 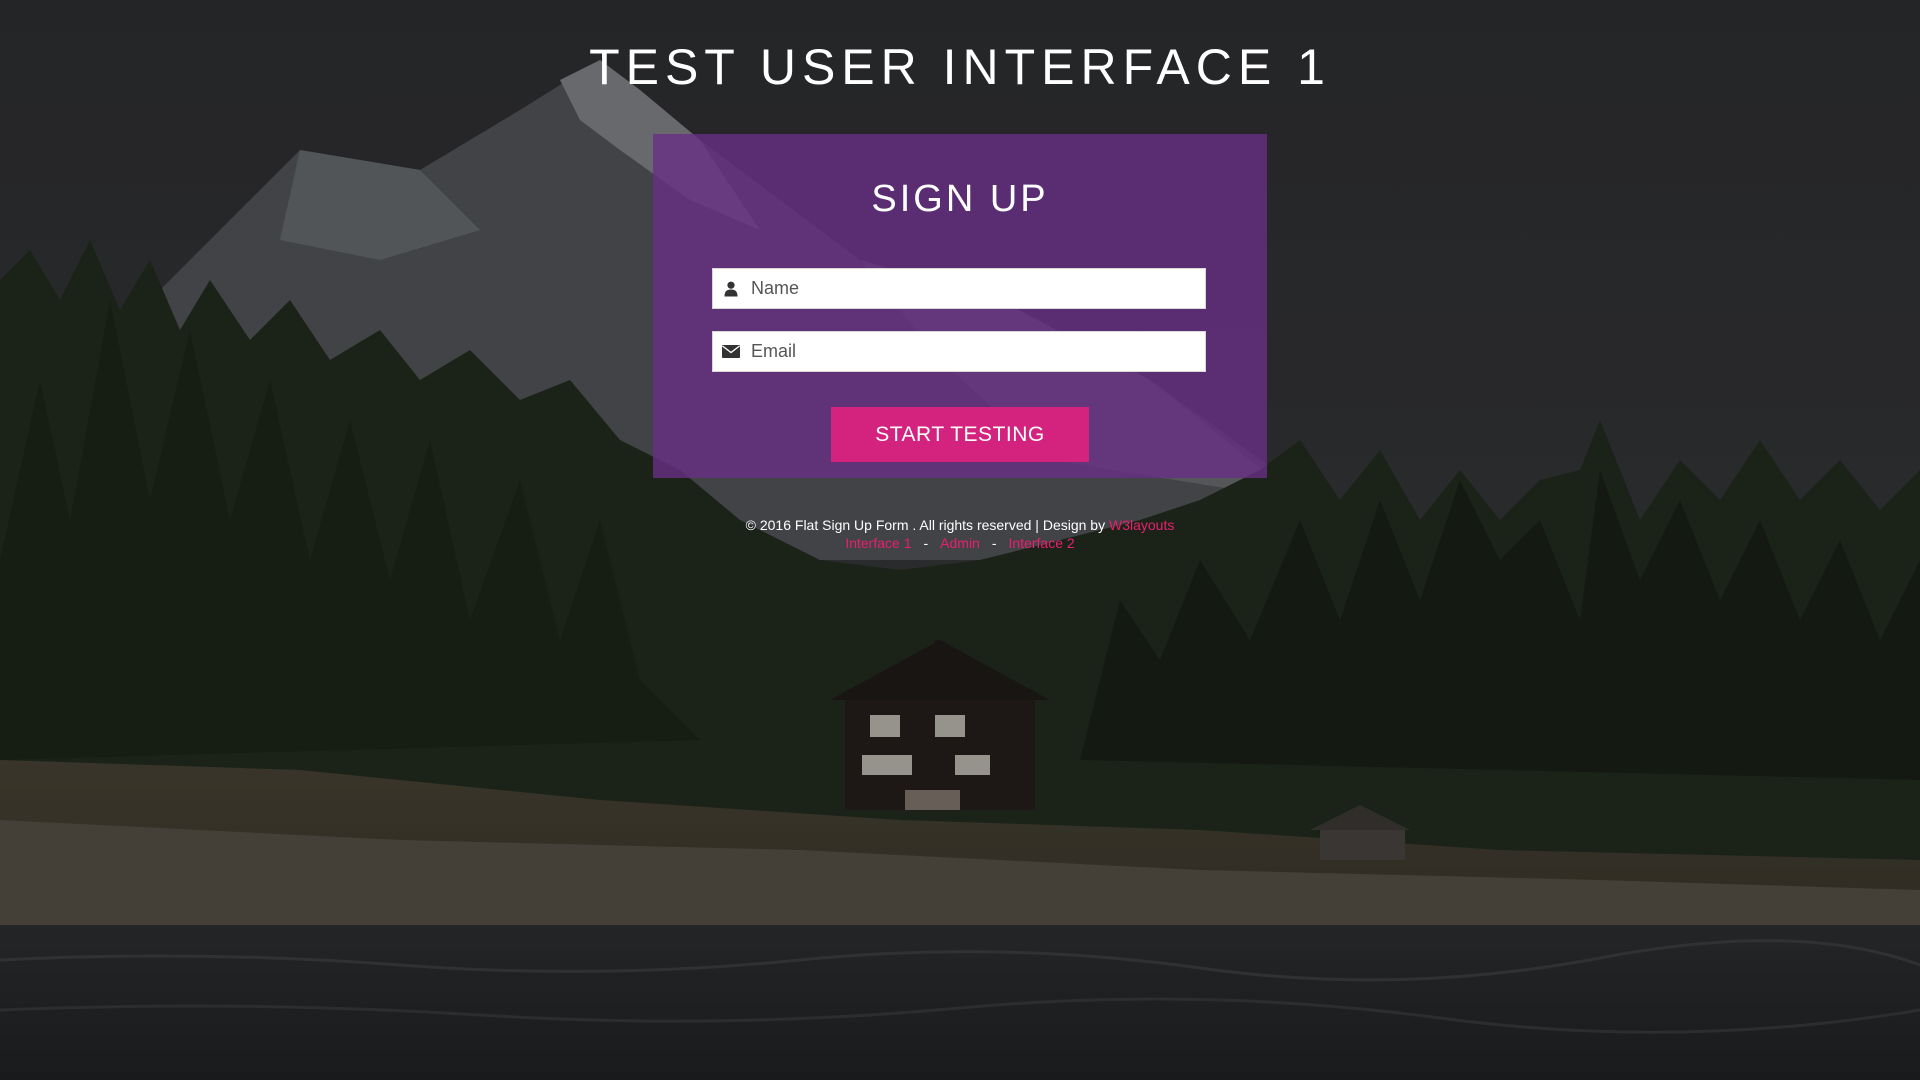 What do you see at coordinates (977, 351) in the screenshot?
I see `email-input` at bounding box center [977, 351].